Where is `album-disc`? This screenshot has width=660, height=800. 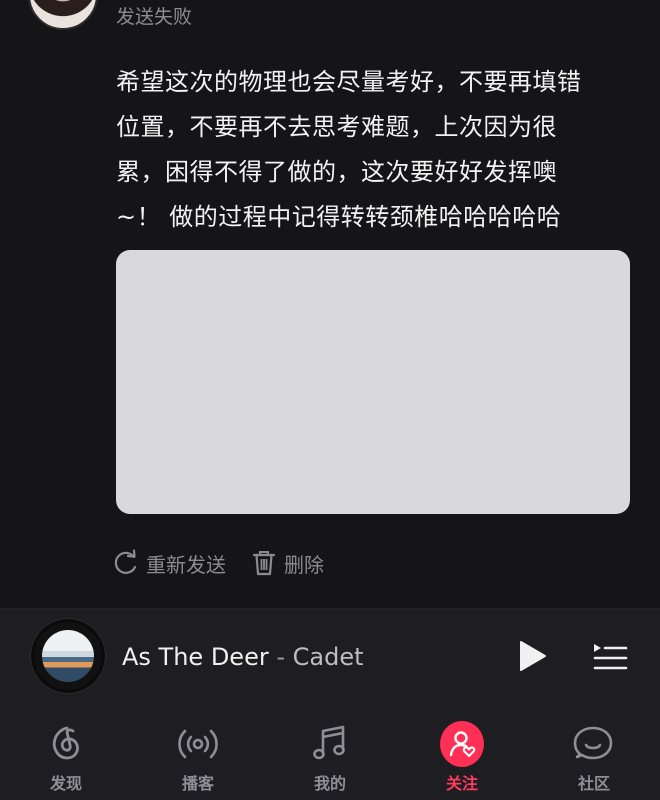 album-disc is located at coordinates (68, 656).